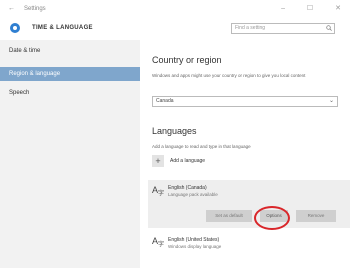 The image size is (359, 268). Describe the element at coordinates (193, 194) in the screenshot. I see `language-status: Language pack available` at that location.